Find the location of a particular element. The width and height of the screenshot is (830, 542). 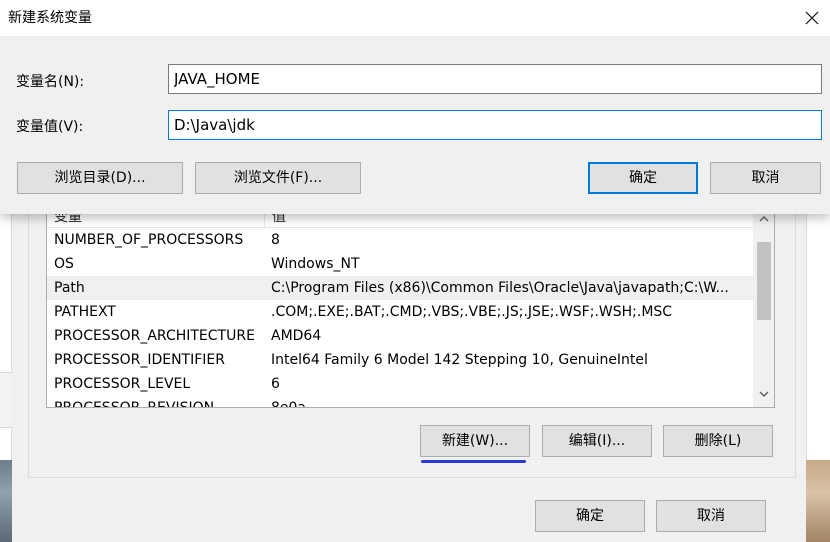

table-row: PROCESSOR_REVISION 8e0a is located at coordinates (400, 402).